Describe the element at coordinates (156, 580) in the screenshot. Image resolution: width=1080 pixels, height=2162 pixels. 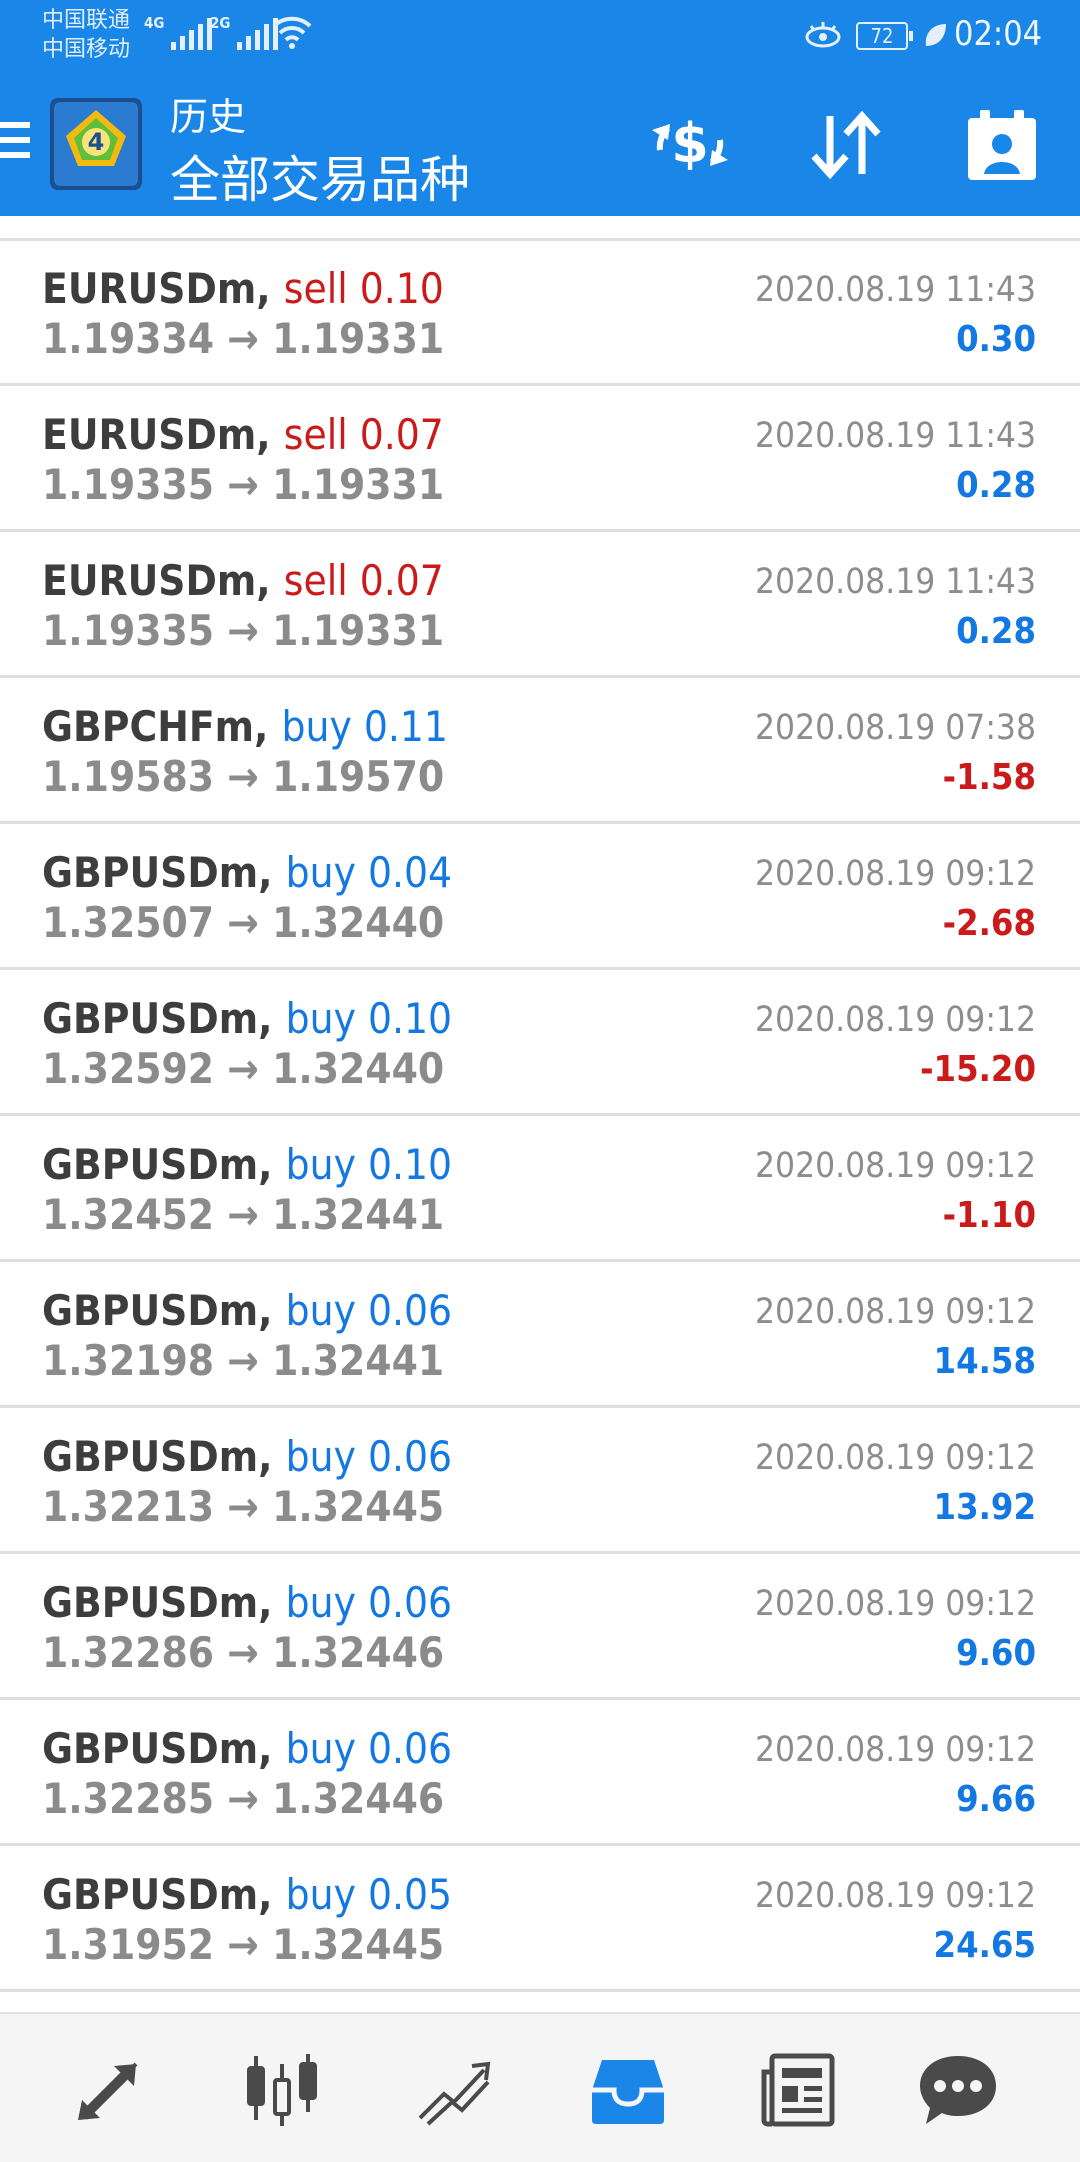
I see `trade-symbol: EURUSDm,` at that location.